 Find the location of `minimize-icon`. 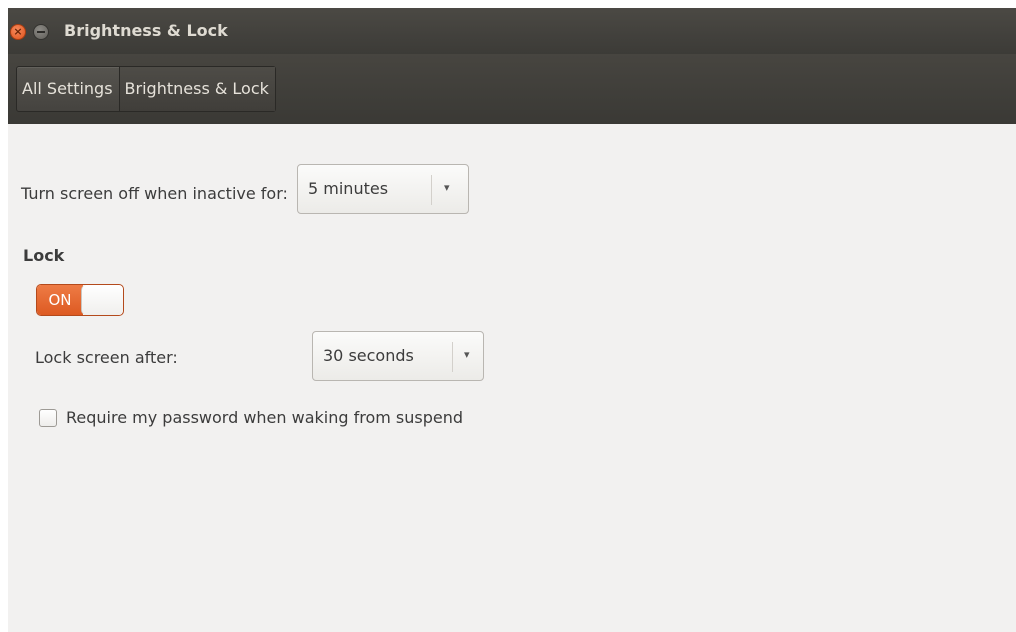

minimize-icon is located at coordinates (41, 32).